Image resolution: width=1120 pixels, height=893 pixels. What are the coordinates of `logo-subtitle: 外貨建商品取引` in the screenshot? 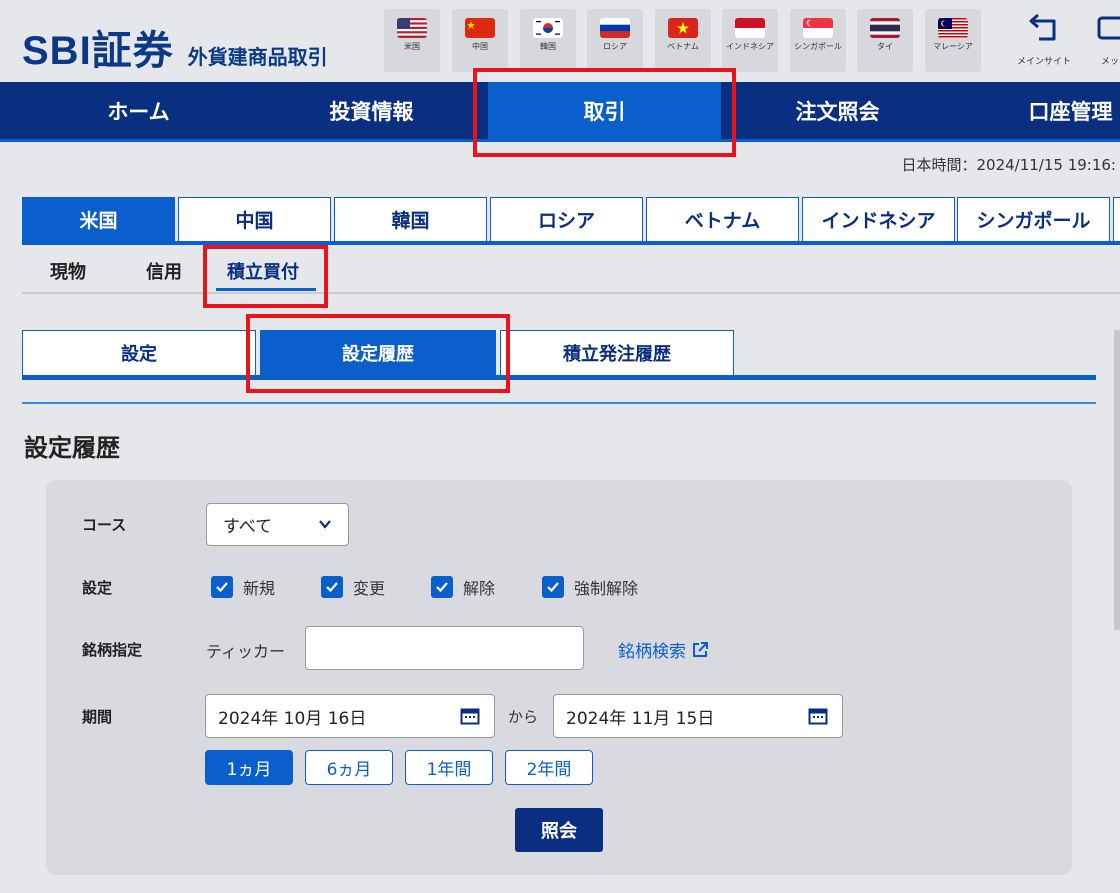 It's located at (257, 57).